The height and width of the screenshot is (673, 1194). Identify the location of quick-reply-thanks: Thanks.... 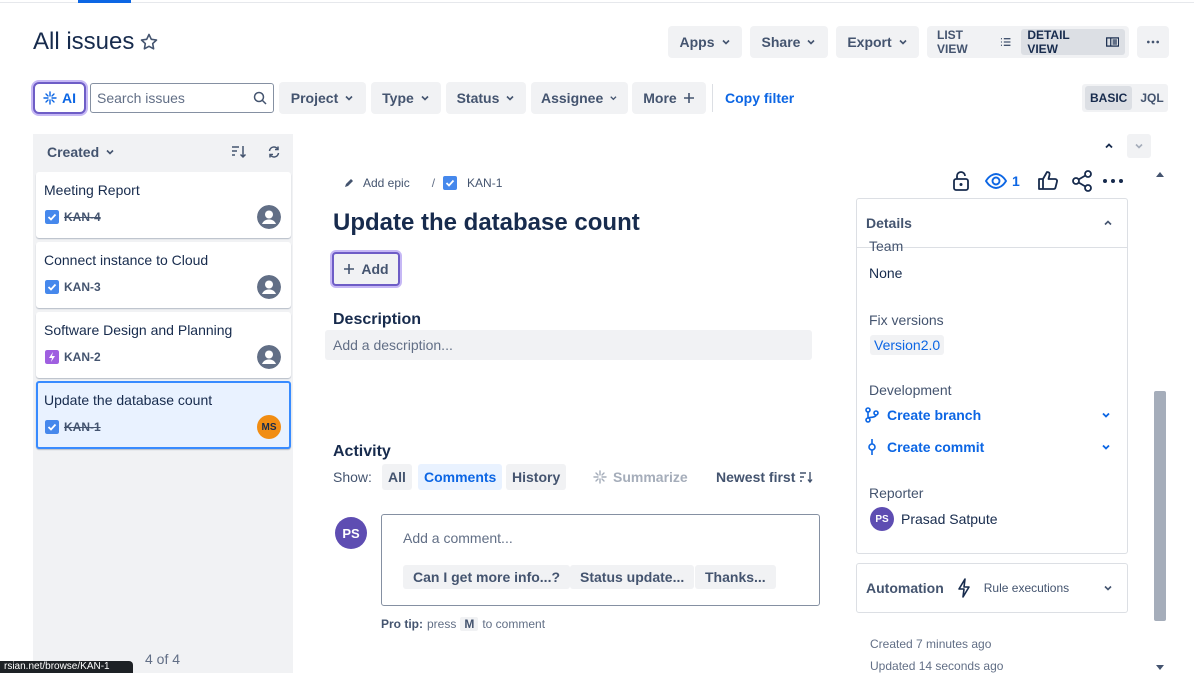
(735, 577).